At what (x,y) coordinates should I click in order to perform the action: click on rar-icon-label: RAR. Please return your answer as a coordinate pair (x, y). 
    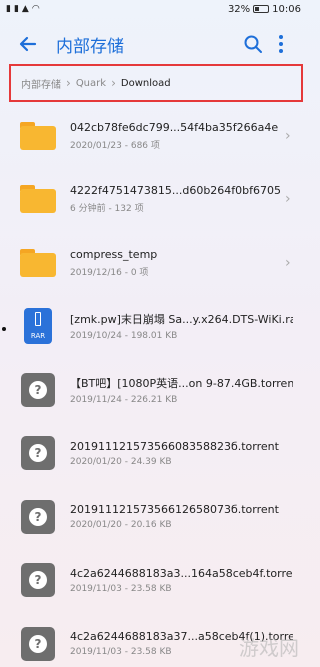
    Looking at the image, I should click on (38, 336).